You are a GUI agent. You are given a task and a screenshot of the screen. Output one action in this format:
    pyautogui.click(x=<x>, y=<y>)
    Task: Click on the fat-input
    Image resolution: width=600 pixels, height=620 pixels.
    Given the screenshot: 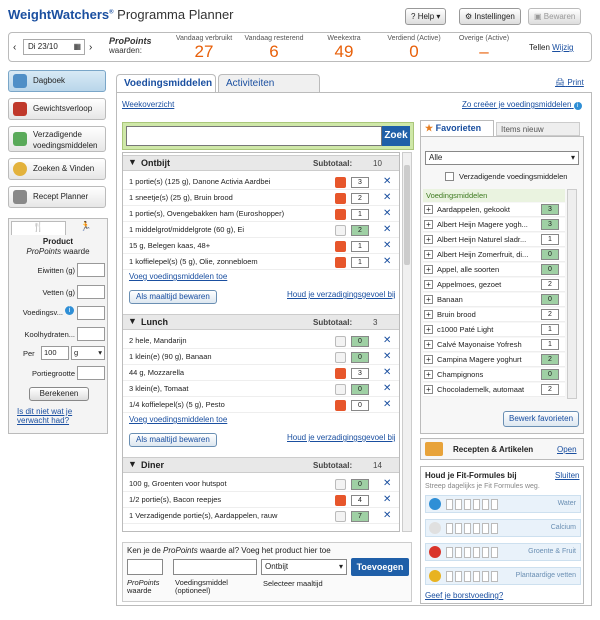 What is the action you would take?
    pyautogui.click(x=91, y=292)
    